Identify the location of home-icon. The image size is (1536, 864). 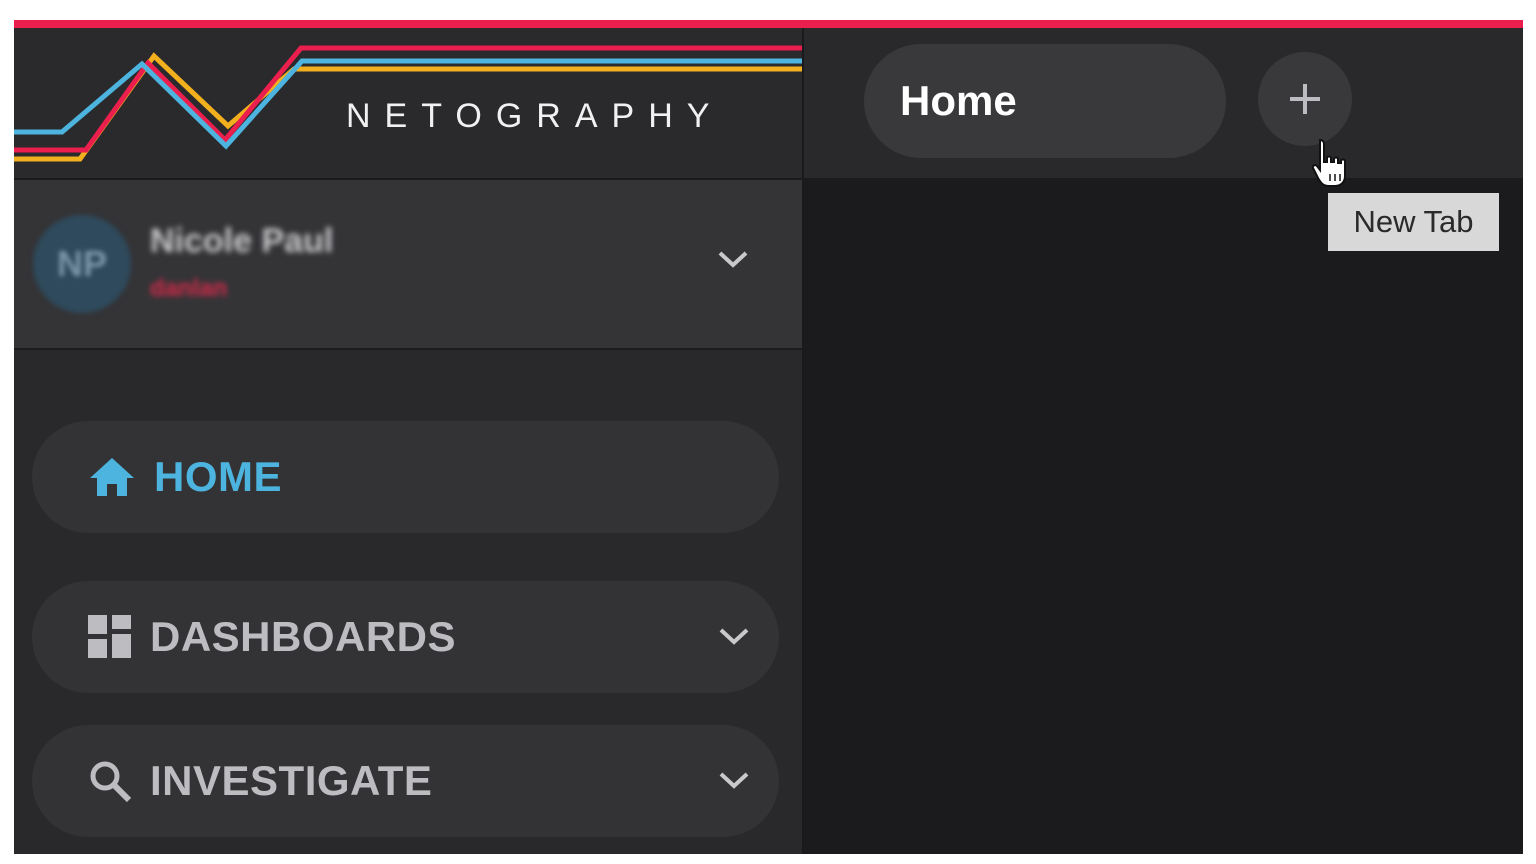
(112, 477).